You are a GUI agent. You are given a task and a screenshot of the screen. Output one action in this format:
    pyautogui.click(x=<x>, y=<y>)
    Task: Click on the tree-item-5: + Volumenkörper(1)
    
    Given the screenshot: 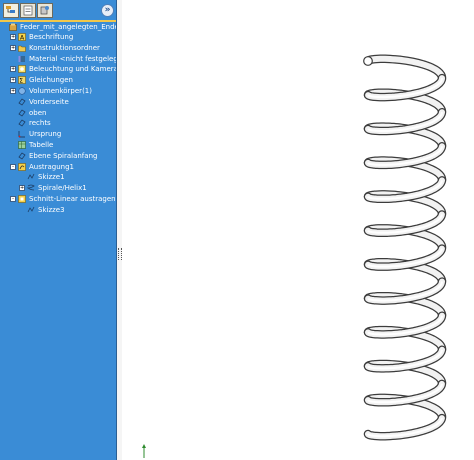 What is the action you would take?
    pyautogui.click(x=58, y=91)
    